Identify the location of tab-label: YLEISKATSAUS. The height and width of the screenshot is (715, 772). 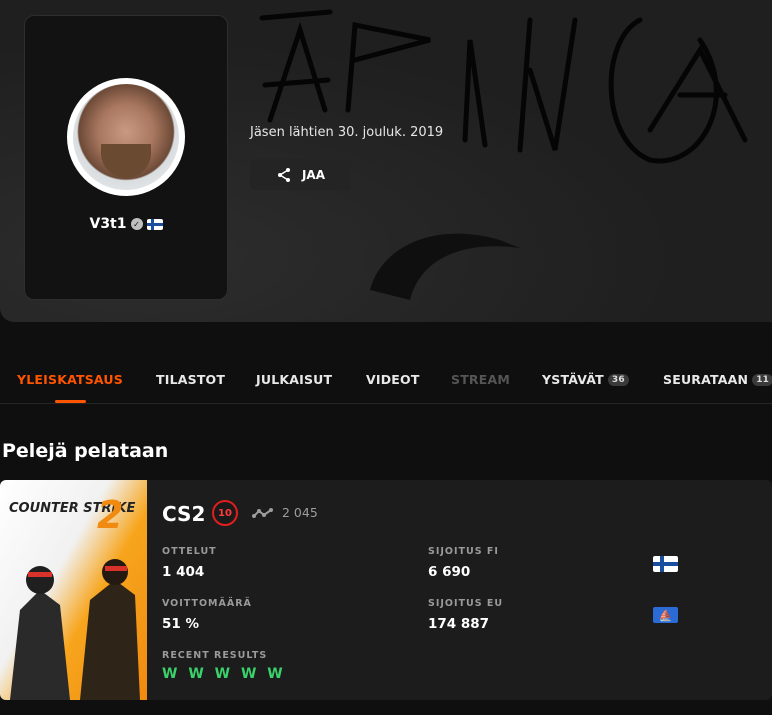
(70, 379).